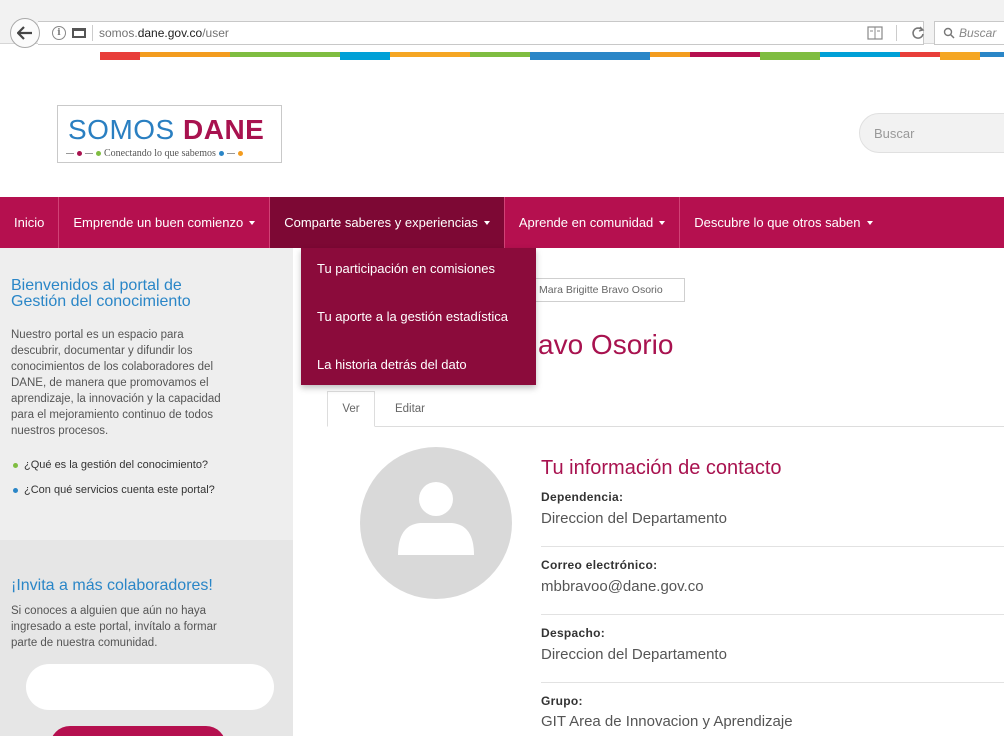  I want to click on reader-view-icon, so click(875, 33).